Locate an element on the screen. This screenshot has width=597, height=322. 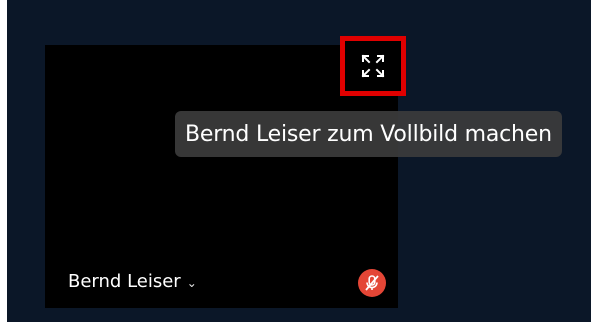
fullscreen-button is located at coordinates (373, 66).